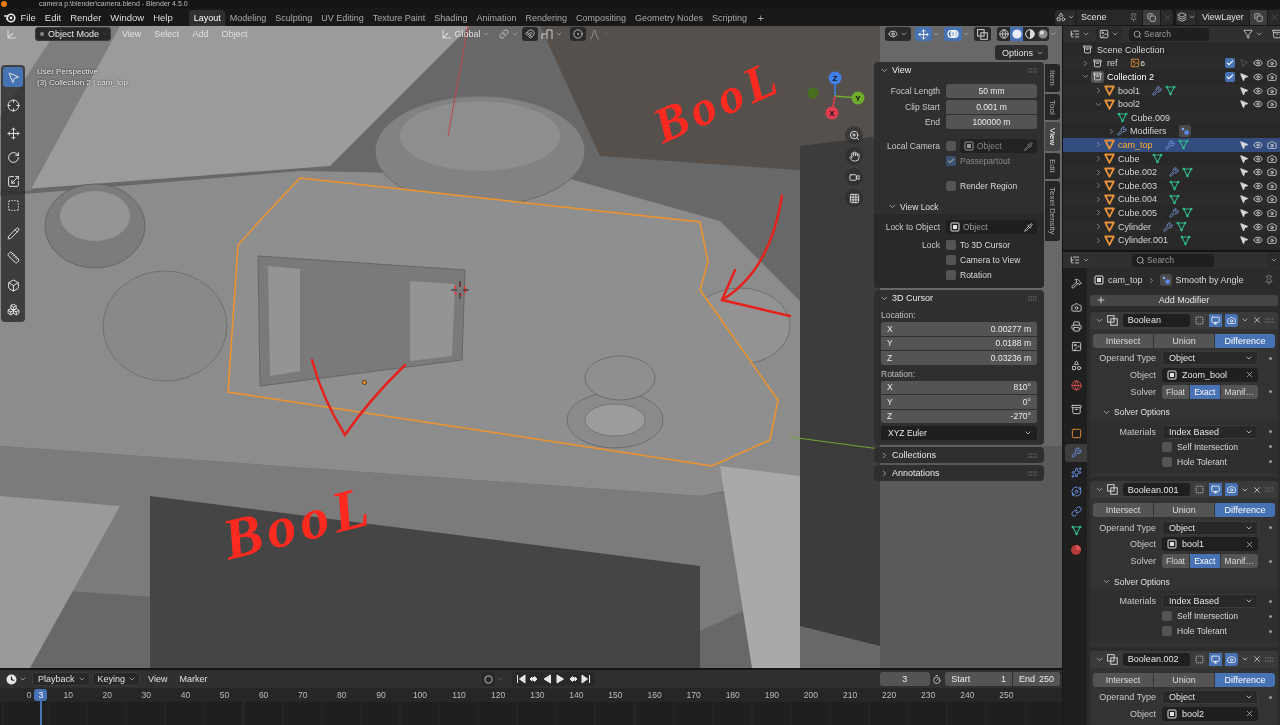 The height and width of the screenshot is (725, 1280). Describe the element at coordinates (1232, 659) in the screenshot. I see `render-toggle` at that location.